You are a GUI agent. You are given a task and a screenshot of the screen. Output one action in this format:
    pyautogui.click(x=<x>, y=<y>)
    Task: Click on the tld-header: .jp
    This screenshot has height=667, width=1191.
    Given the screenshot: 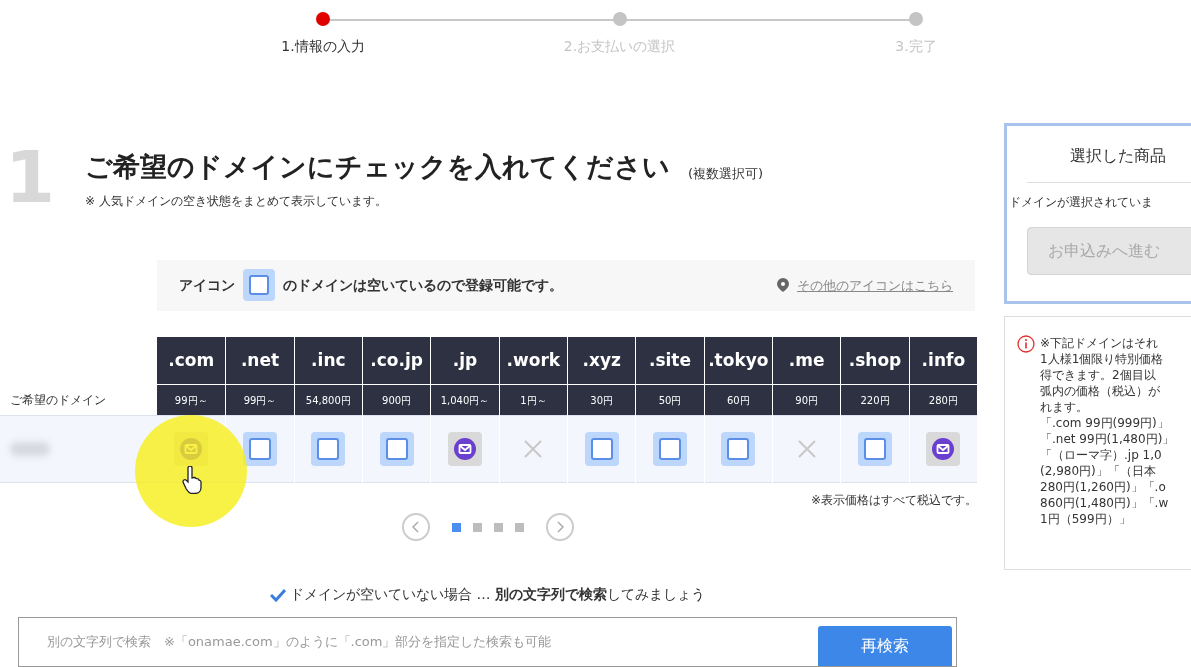 What is the action you would take?
    pyautogui.click(x=465, y=361)
    